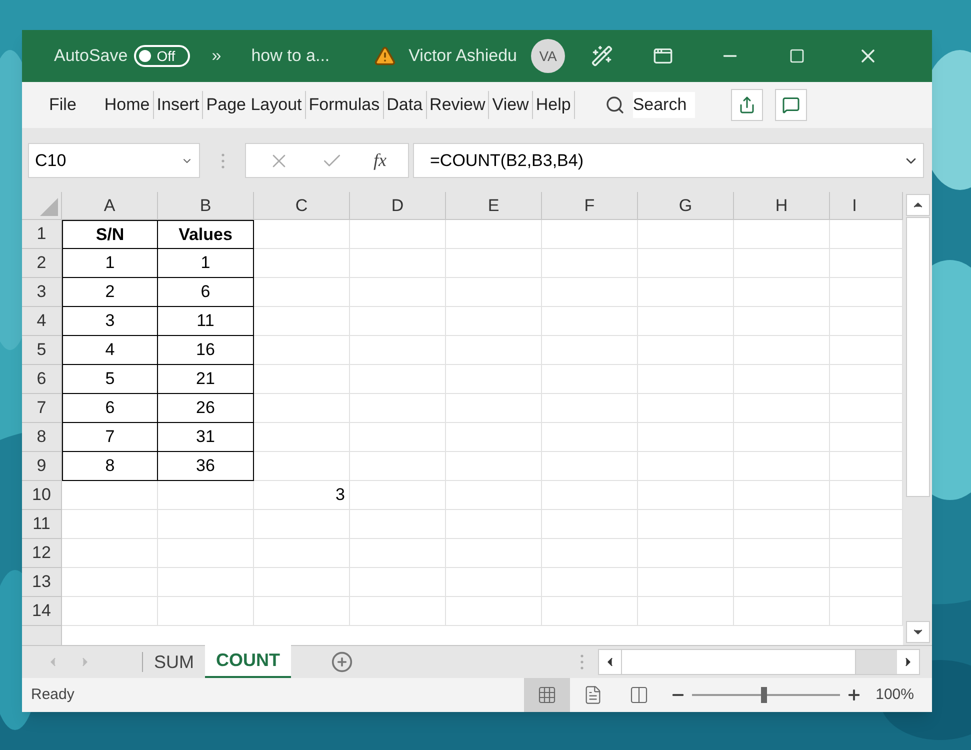 This screenshot has height=750, width=971. I want to click on ribbon-tab: Home, so click(127, 105).